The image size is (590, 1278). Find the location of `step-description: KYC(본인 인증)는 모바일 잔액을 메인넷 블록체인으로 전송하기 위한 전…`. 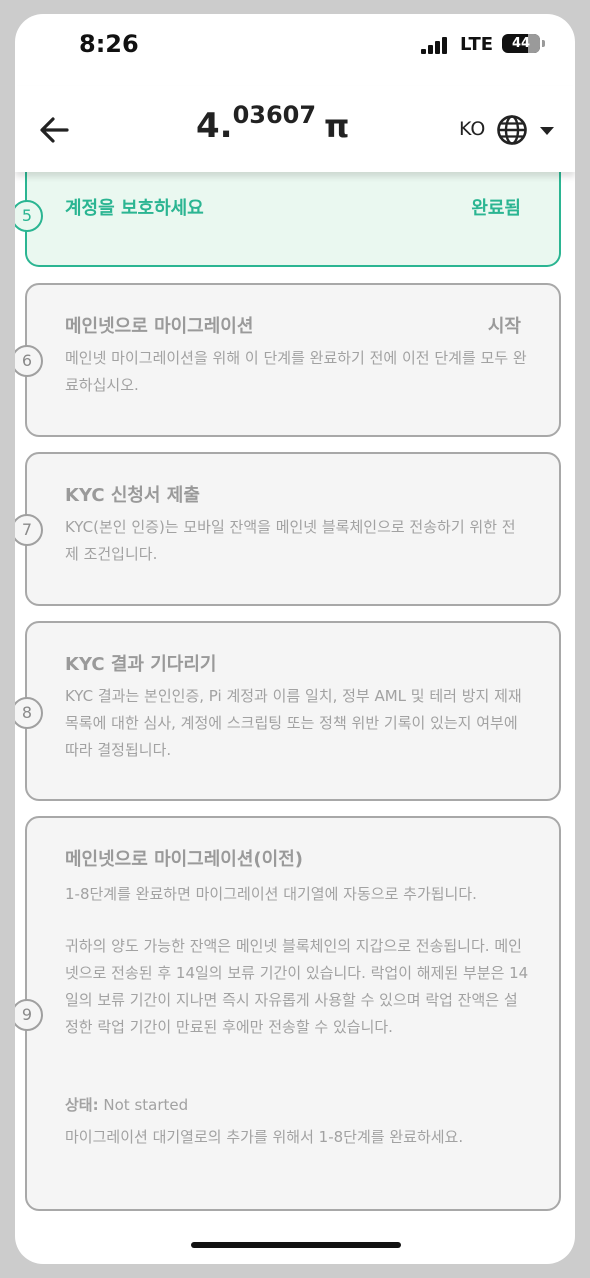

step-description: KYC(본인 인증)는 모바일 잔액을 메인넷 블록체인으로 전송하기 위한 전… is located at coordinates (290, 540).